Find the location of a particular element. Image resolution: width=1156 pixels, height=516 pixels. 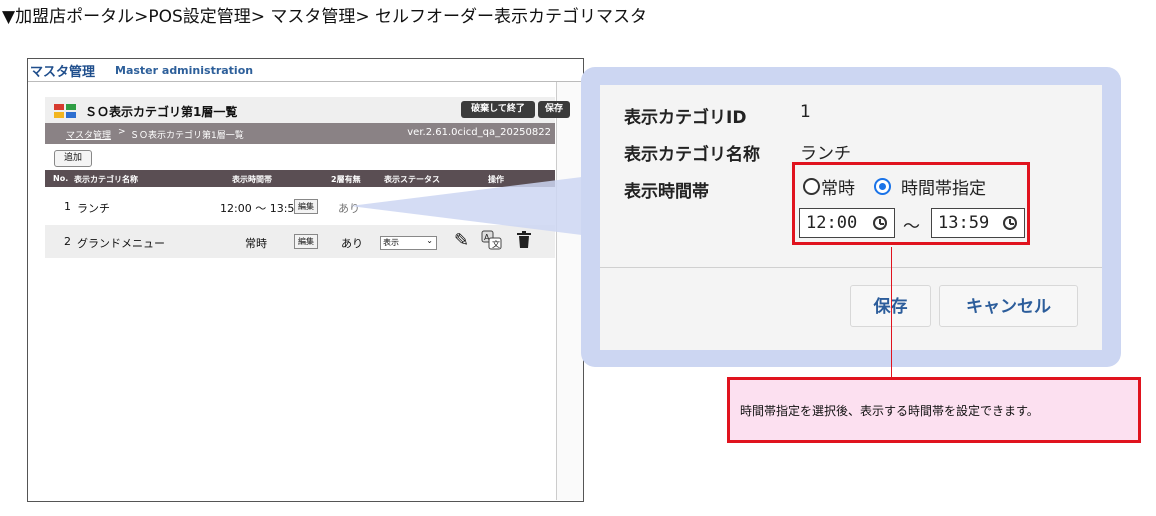

start-time-input: 12:00 is located at coordinates (847, 223).